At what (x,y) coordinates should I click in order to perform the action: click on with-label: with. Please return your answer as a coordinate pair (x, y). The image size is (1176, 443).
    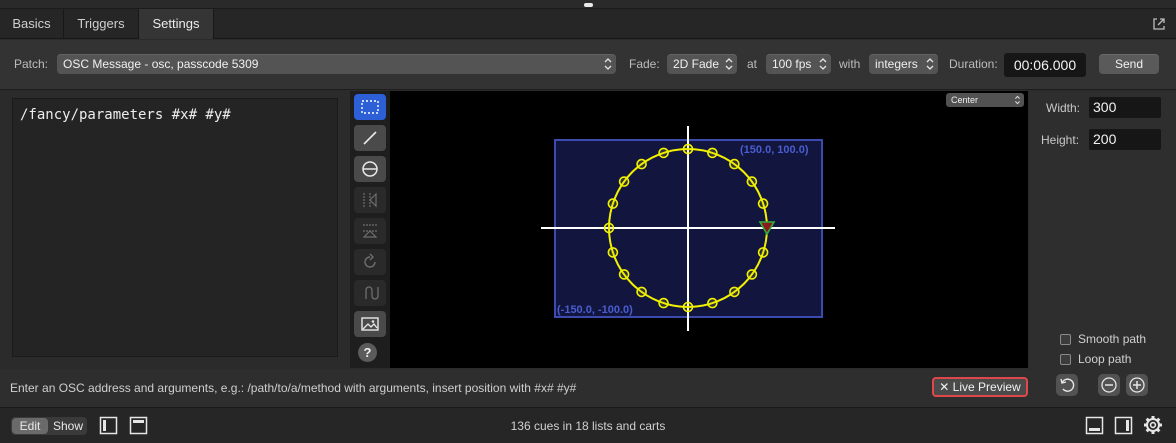
    Looking at the image, I should click on (850, 64).